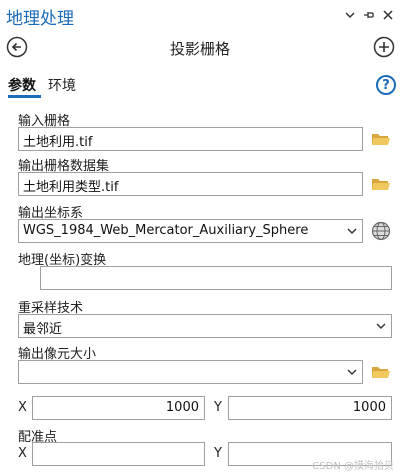 This screenshot has width=400, height=476. Describe the element at coordinates (182, 407) in the screenshot. I see `cell-size-x-value: 1000` at that location.